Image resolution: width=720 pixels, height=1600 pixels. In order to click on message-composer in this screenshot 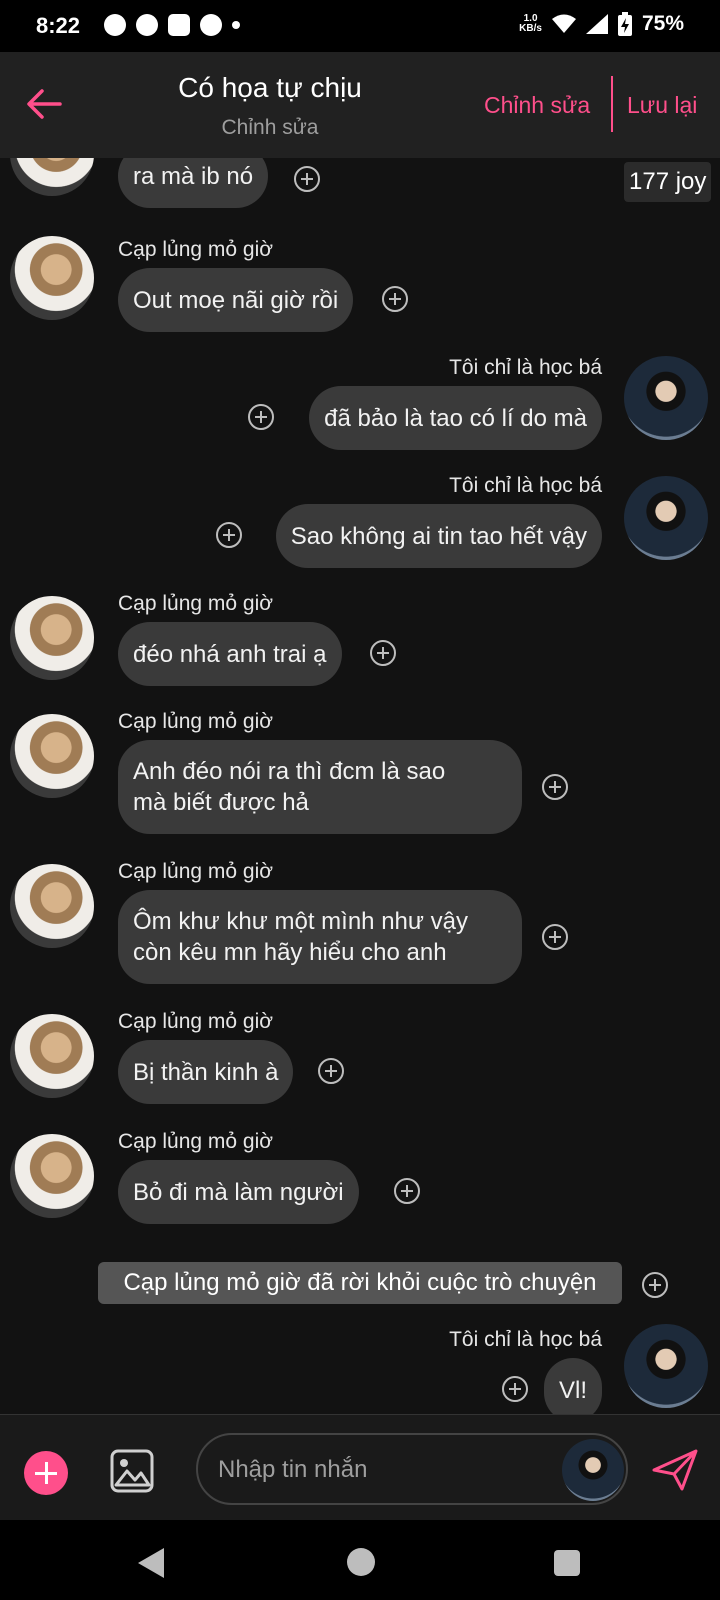, I will do `click(360, 1467)`.